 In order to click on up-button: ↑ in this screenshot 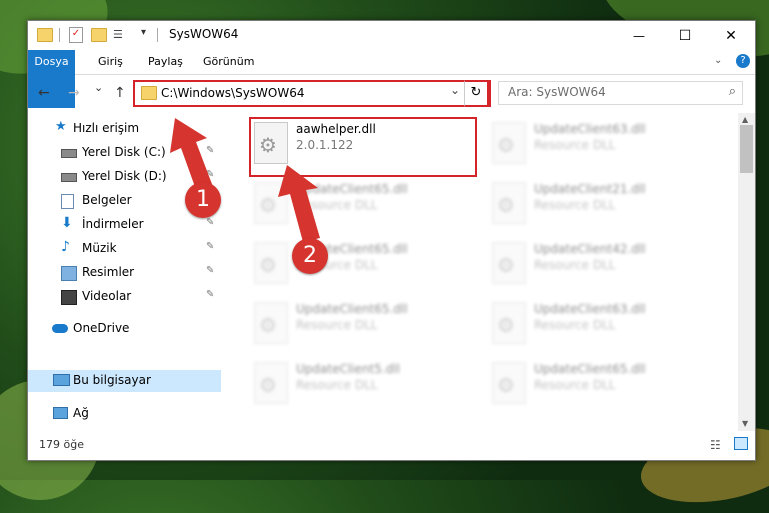, I will do `click(120, 93)`.